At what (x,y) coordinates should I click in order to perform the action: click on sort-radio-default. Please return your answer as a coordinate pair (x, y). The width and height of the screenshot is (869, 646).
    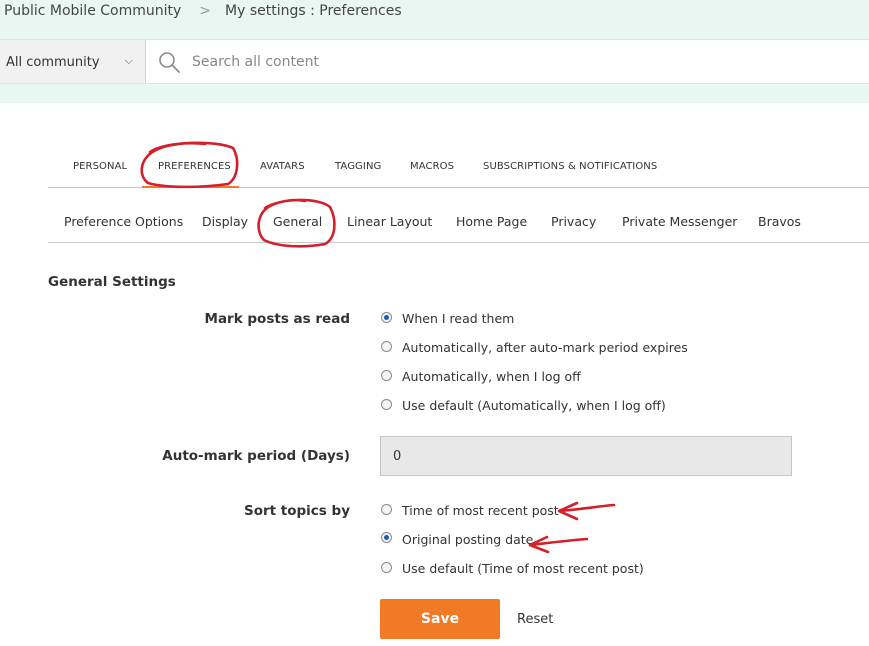
    Looking at the image, I should click on (386, 567).